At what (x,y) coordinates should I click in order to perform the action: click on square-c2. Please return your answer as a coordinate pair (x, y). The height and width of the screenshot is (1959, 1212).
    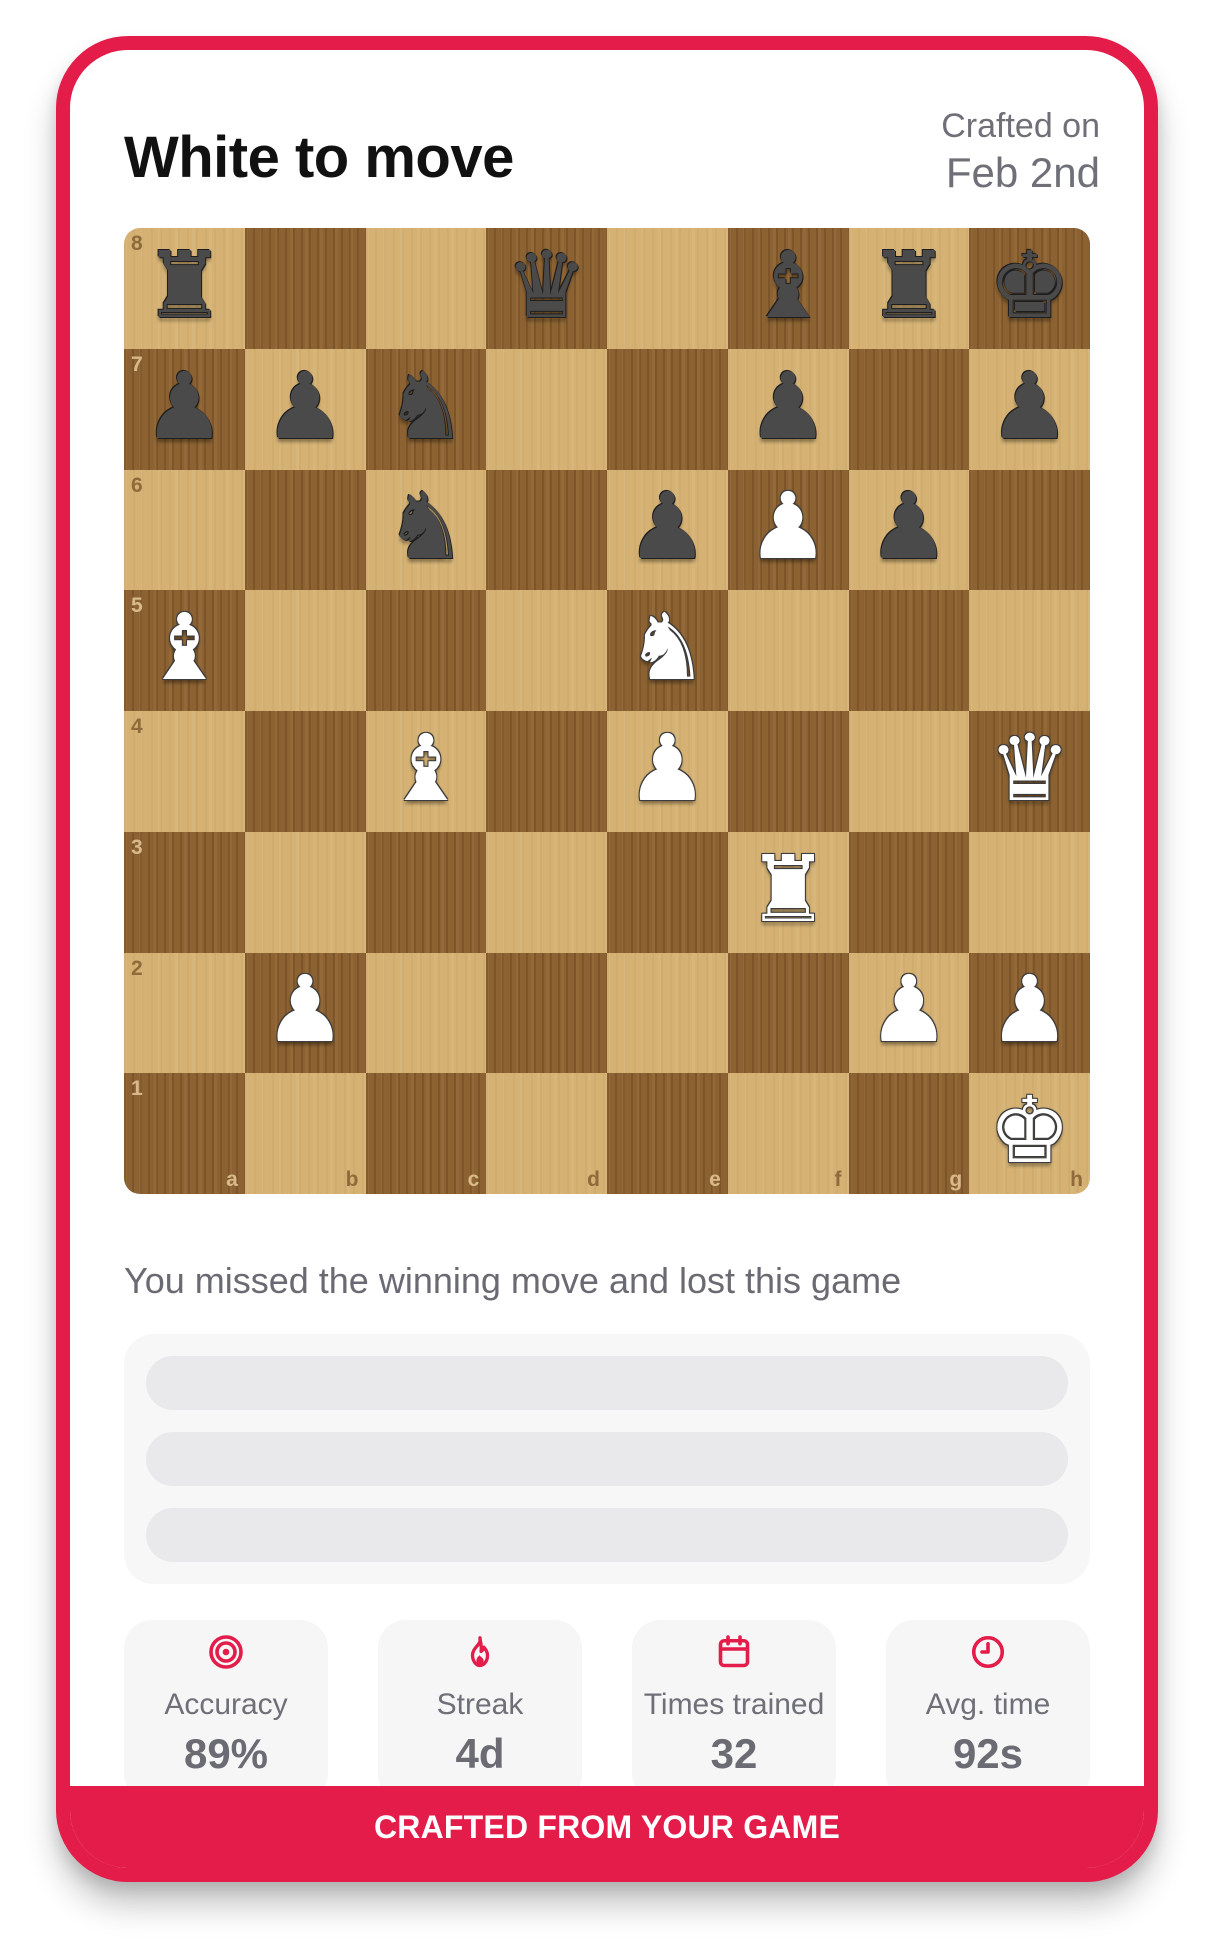
    Looking at the image, I should click on (426, 1013).